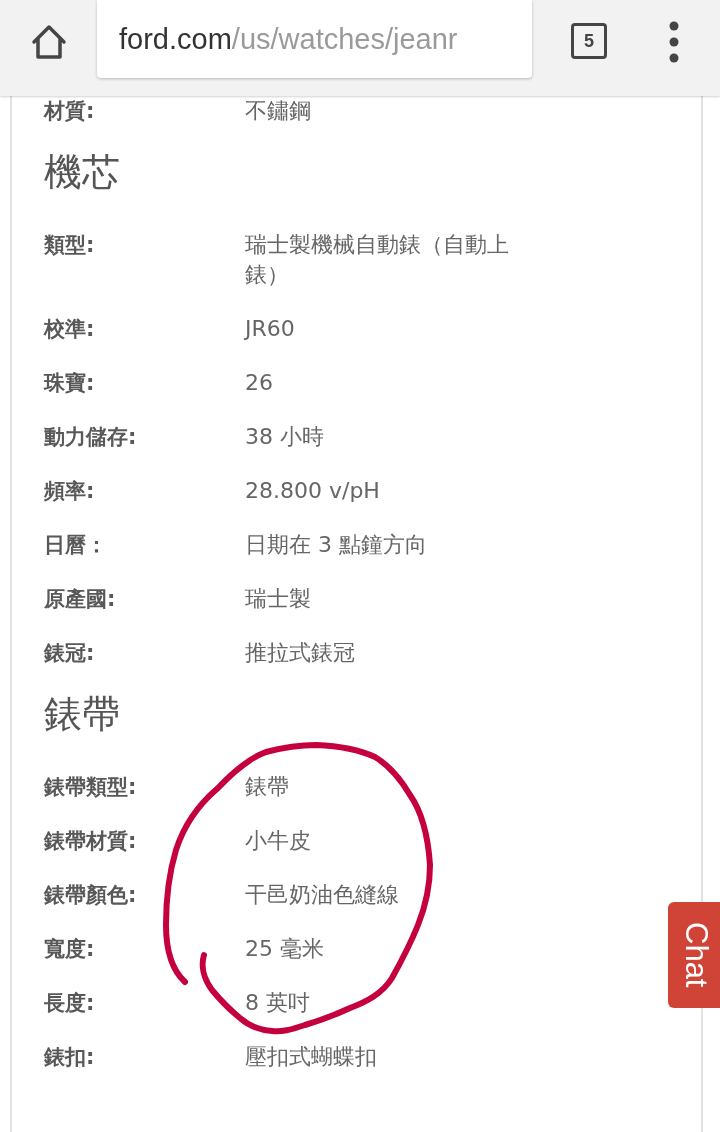  I want to click on spec-label: 動力儲存:, so click(91, 437).